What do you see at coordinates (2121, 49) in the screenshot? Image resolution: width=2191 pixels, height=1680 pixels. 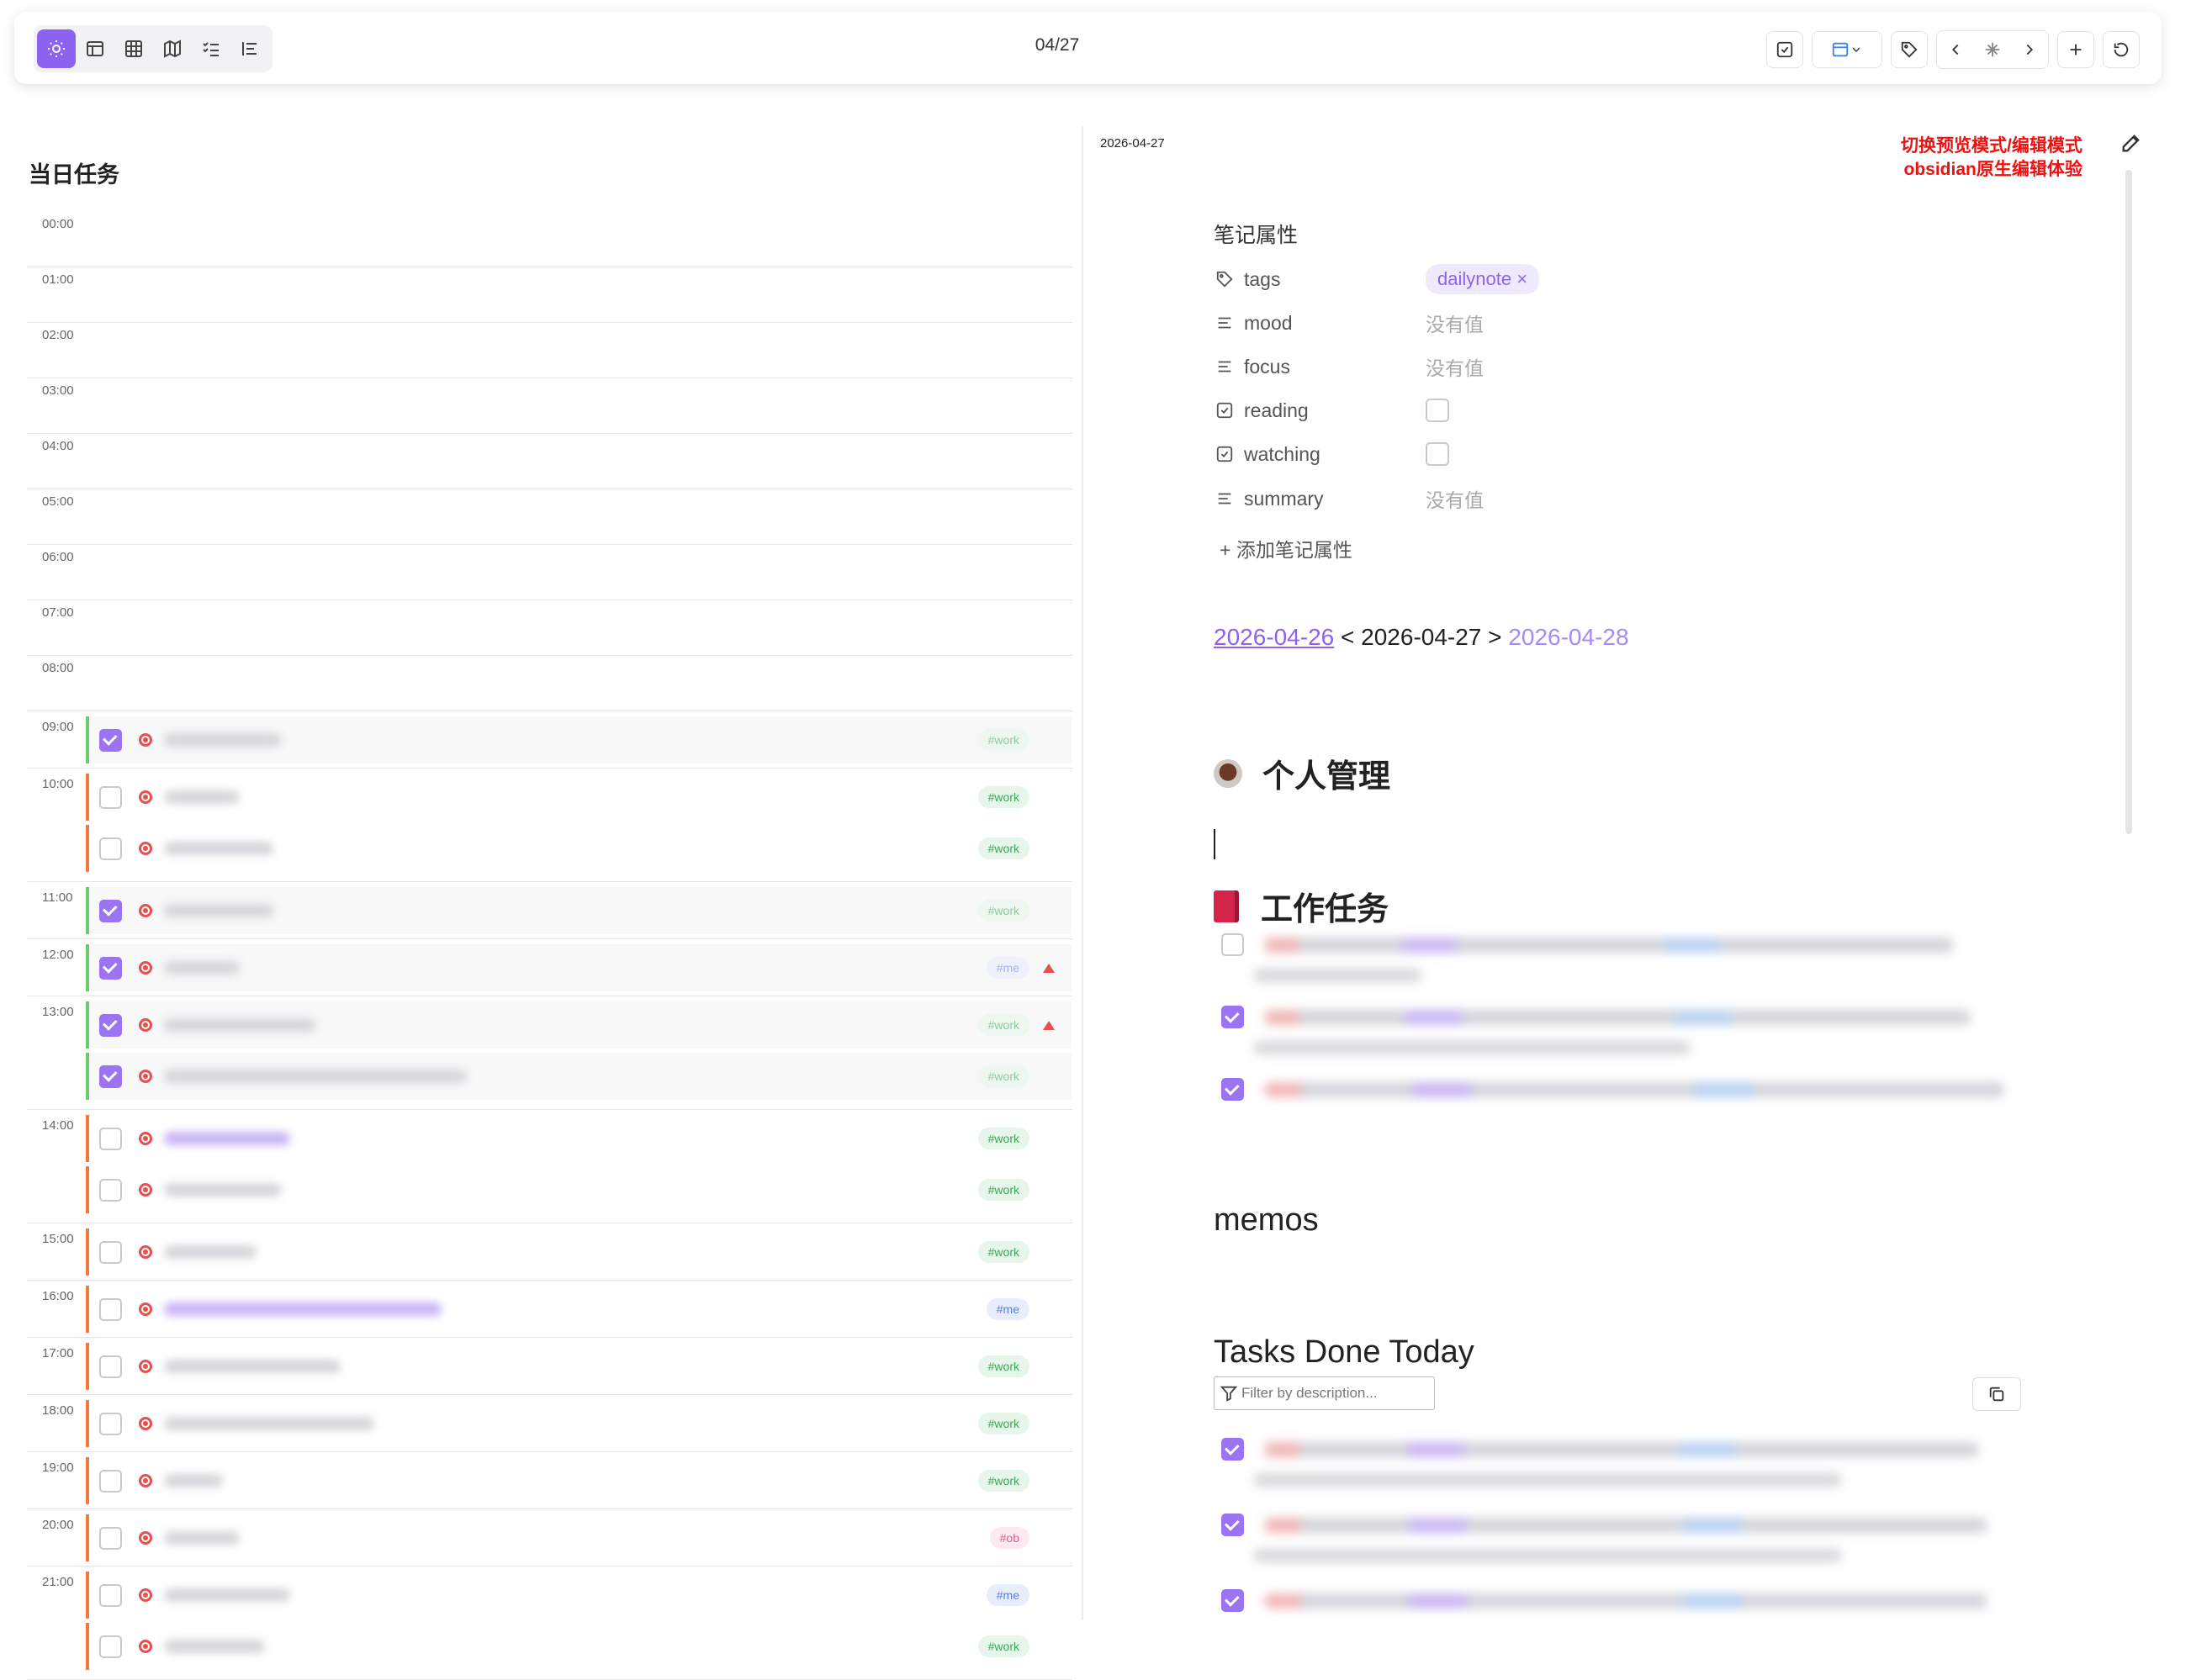 I see `refresh-icon` at bounding box center [2121, 49].